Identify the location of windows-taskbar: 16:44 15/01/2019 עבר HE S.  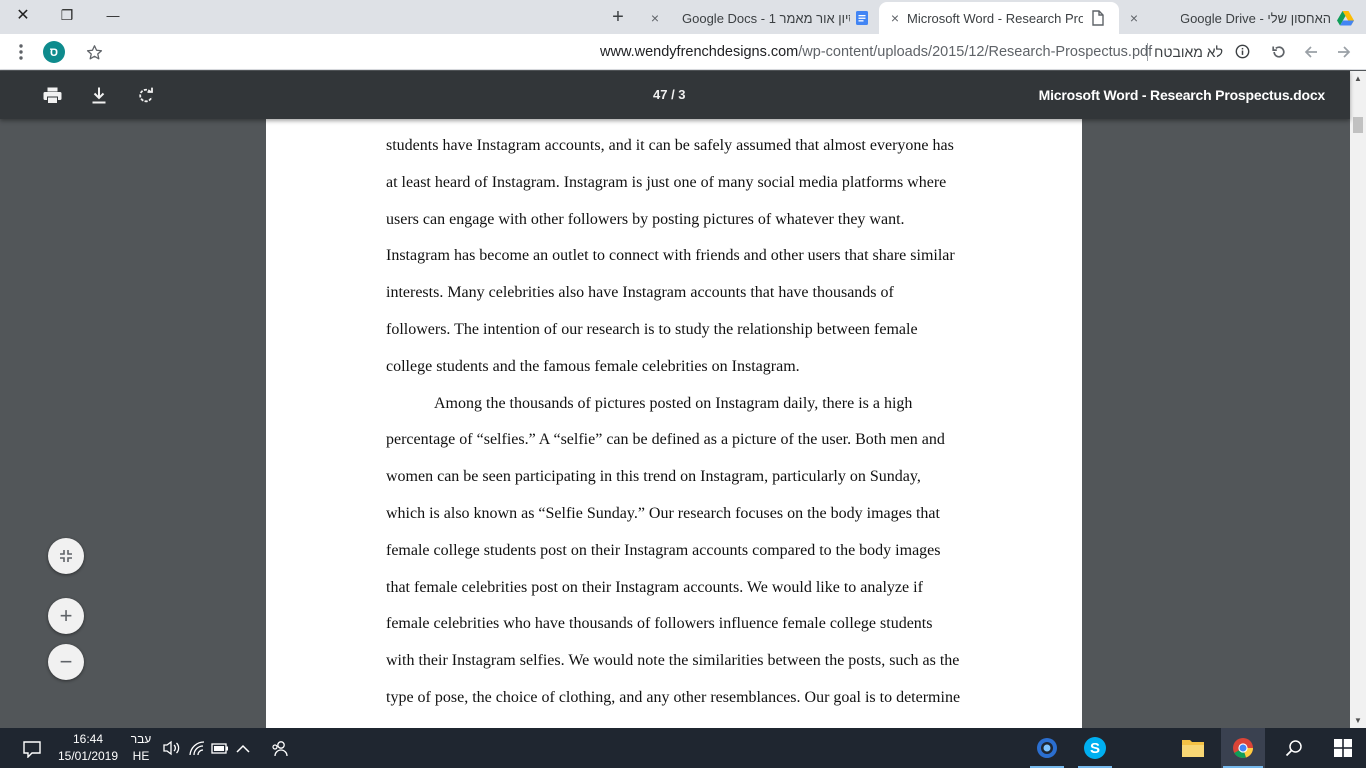
(683, 748).